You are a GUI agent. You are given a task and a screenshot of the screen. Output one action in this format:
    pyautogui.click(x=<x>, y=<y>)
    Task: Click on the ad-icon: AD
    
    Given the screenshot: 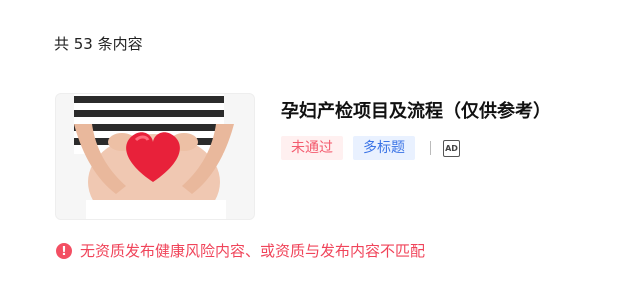 What is the action you would take?
    pyautogui.click(x=451, y=148)
    